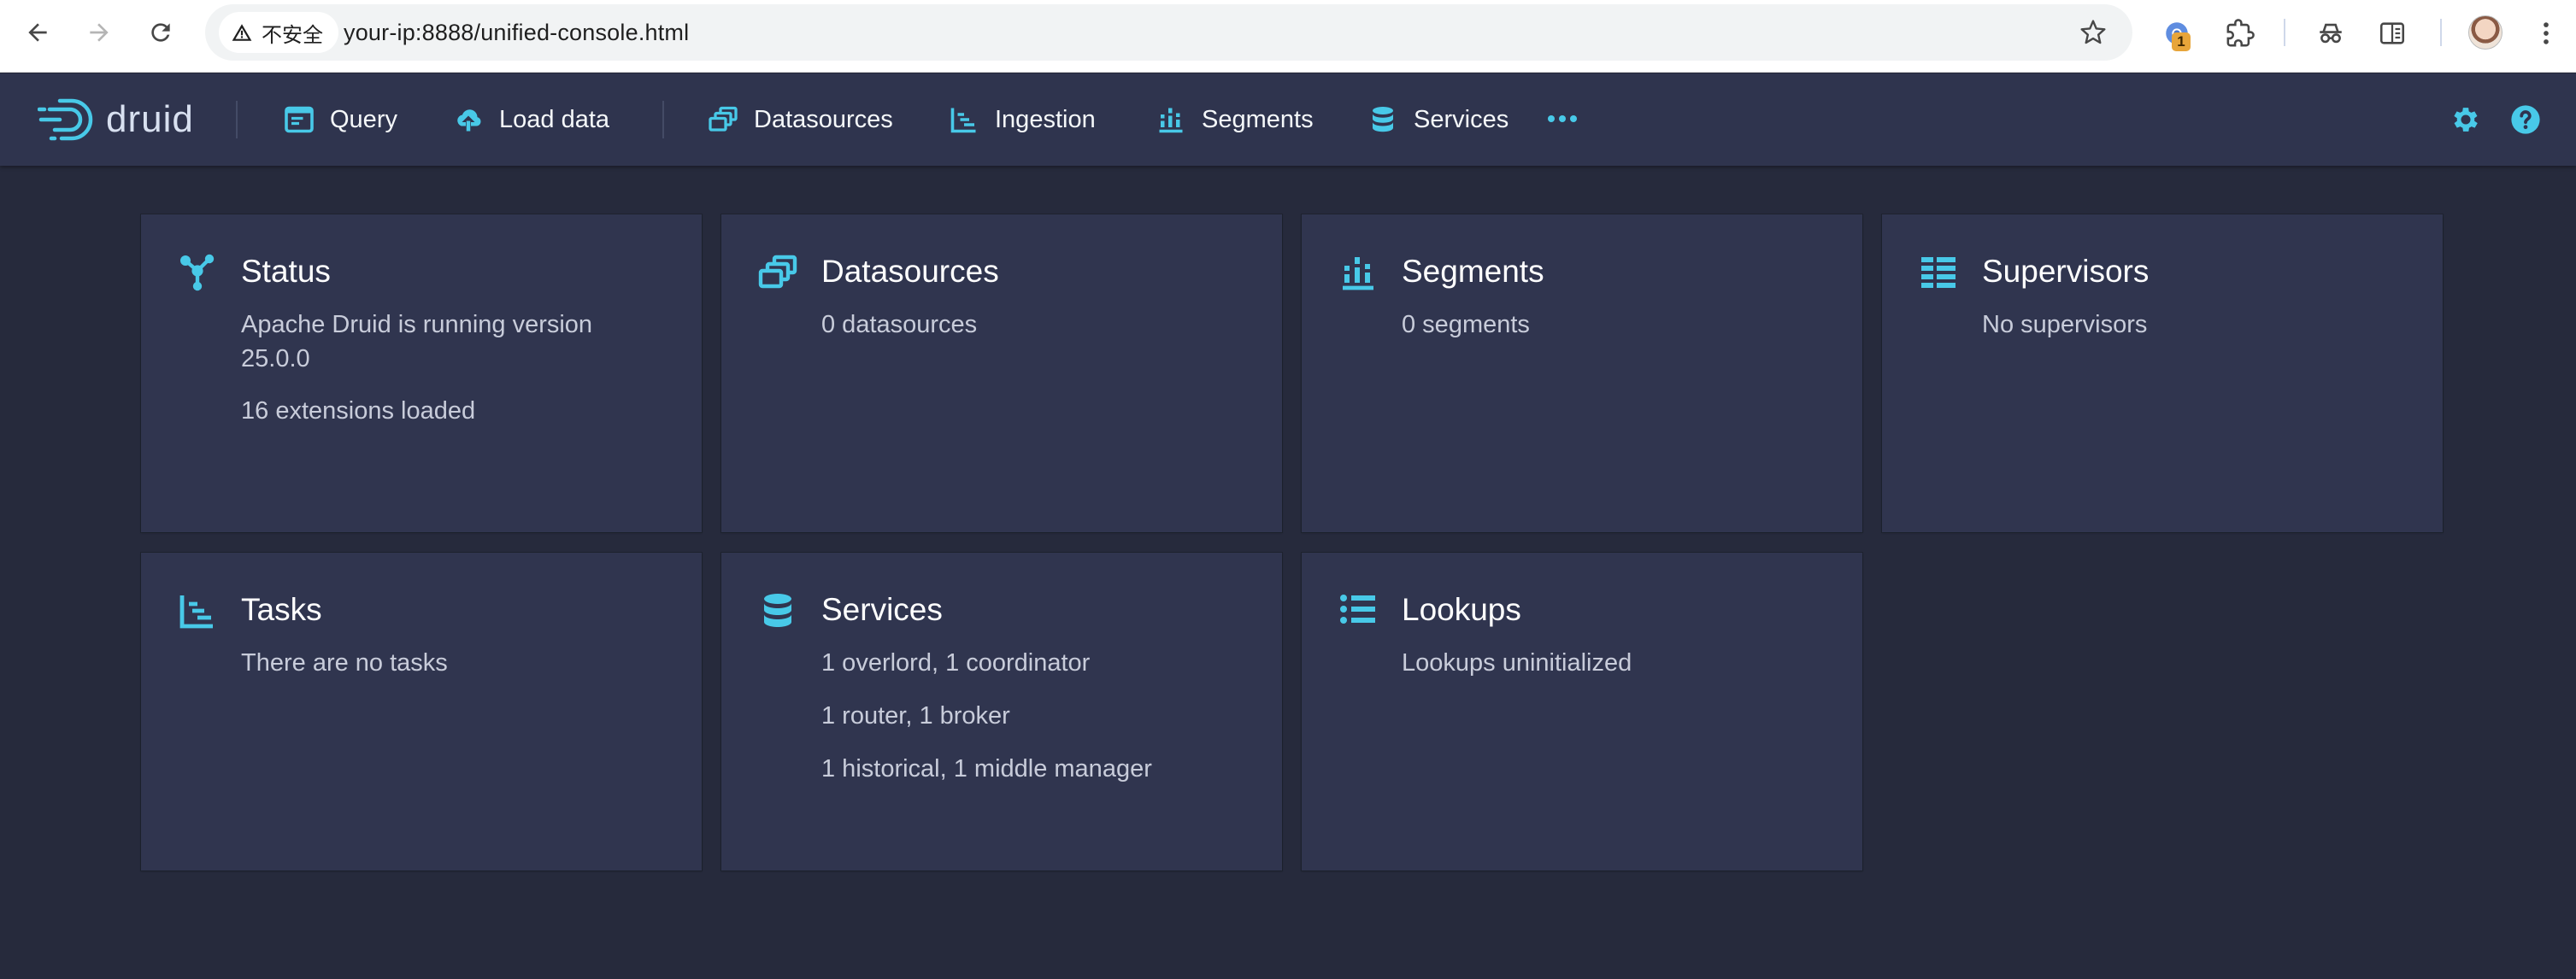  I want to click on druid-logo-icon, so click(65, 119).